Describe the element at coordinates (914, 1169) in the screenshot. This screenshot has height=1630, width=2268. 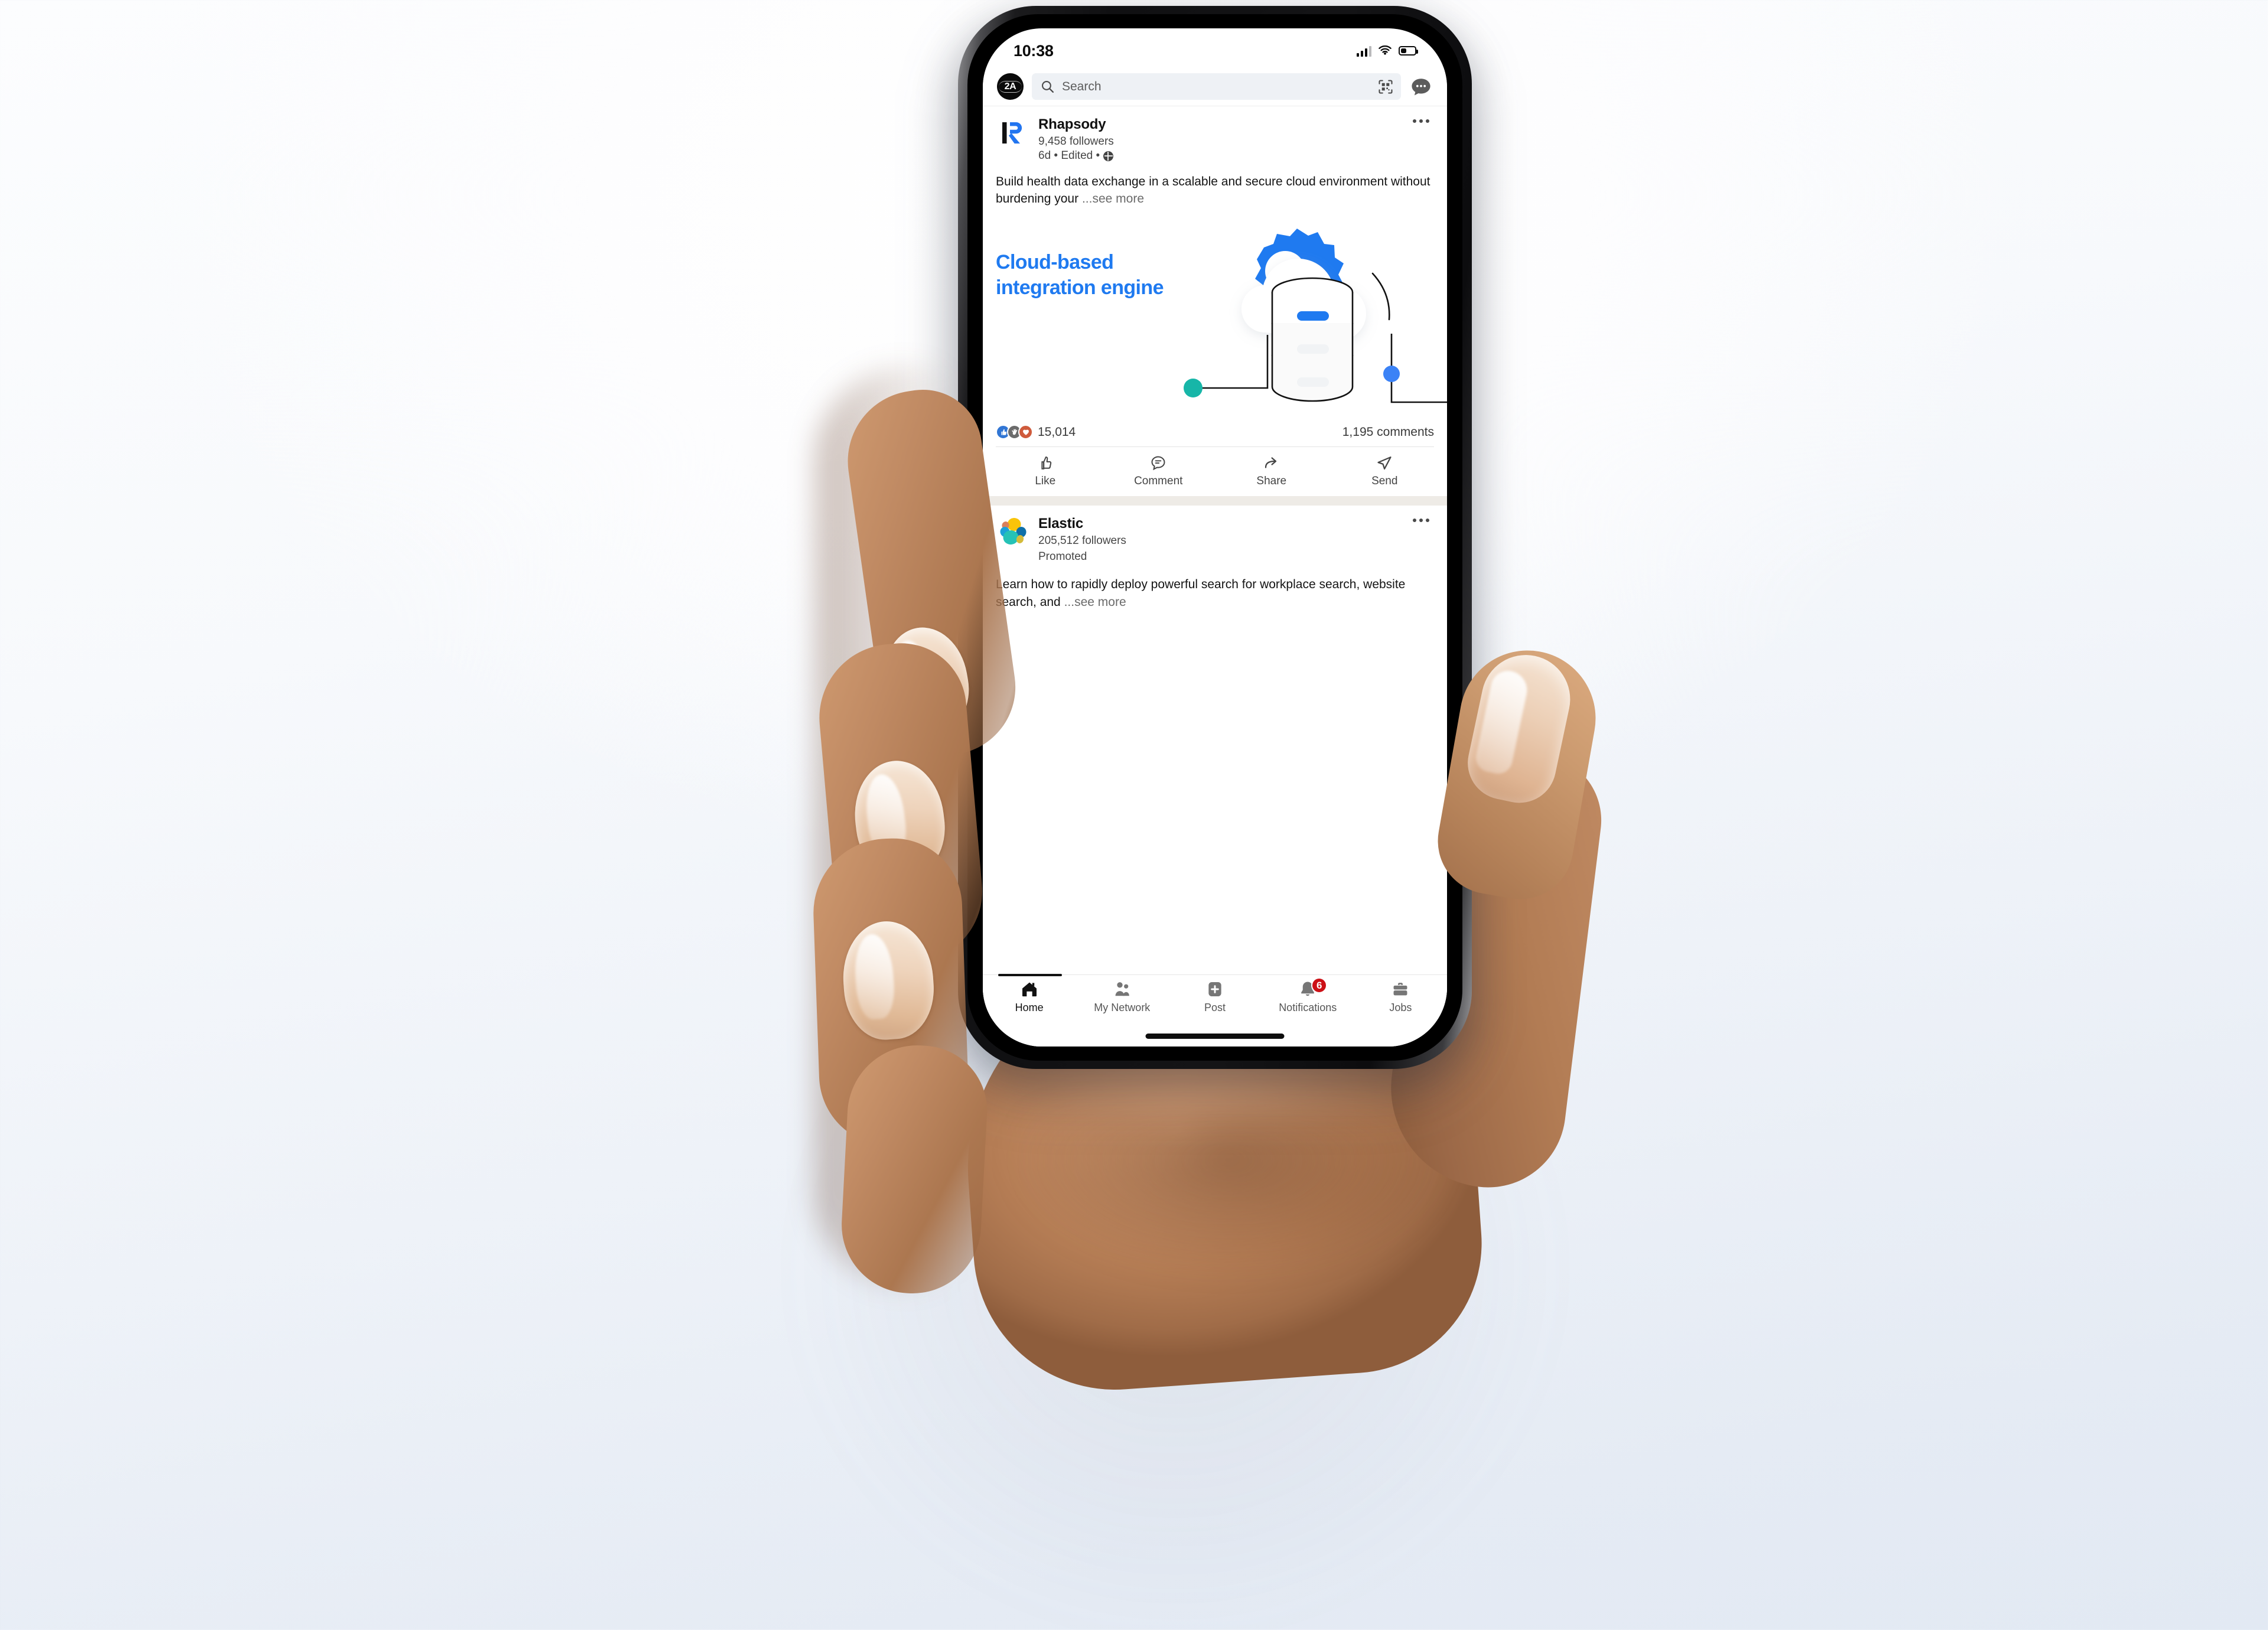
I see `little-finger` at that location.